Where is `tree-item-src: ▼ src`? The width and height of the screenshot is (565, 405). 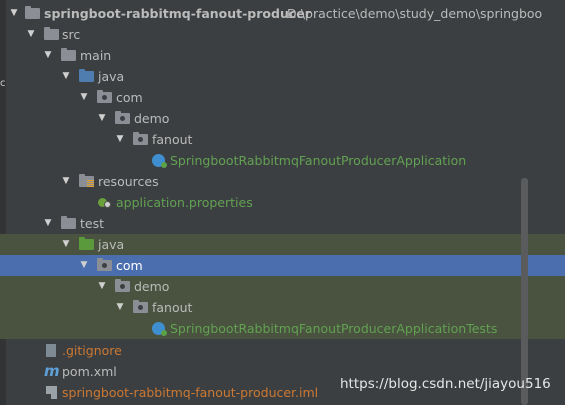
tree-item-src: ▼ src is located at coordinates (282, 34).